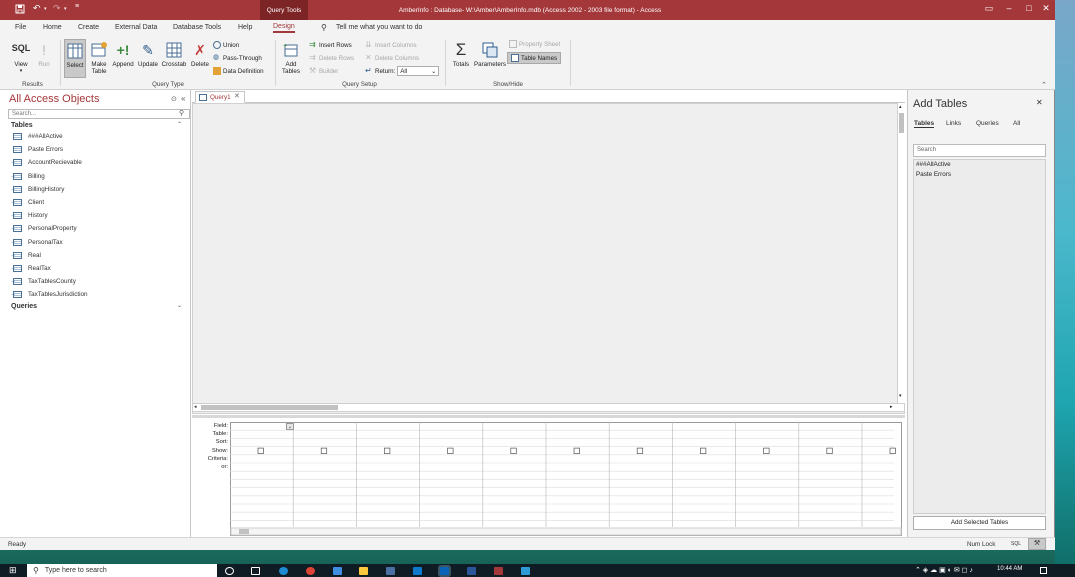 The image size is (1075, 577). Describe the element at coordinates (987, 123) in the screenshot. I see `tab-queries: Queries` at that location.